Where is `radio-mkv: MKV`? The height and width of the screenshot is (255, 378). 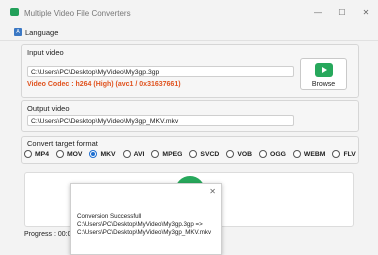
radio-mkv: MKV is located at coordinates (102, 154).